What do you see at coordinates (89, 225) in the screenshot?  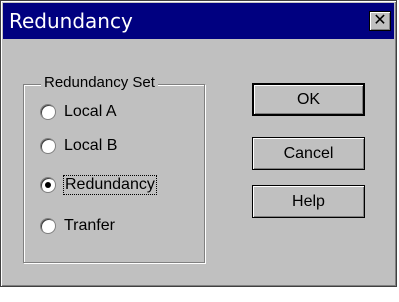 I see `radio-label: Tranfer` at bounding box center [89, 225].